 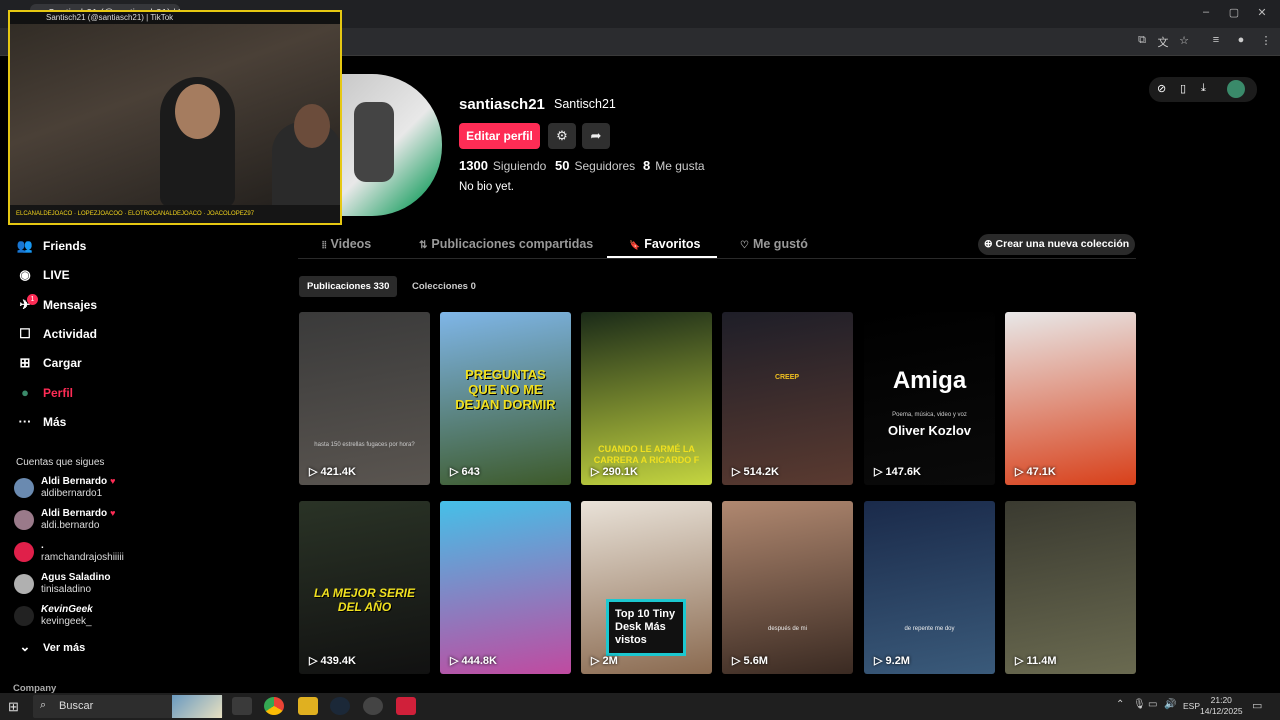 I want to click on upload-icon: ⊞, so click(x=25, y=362).